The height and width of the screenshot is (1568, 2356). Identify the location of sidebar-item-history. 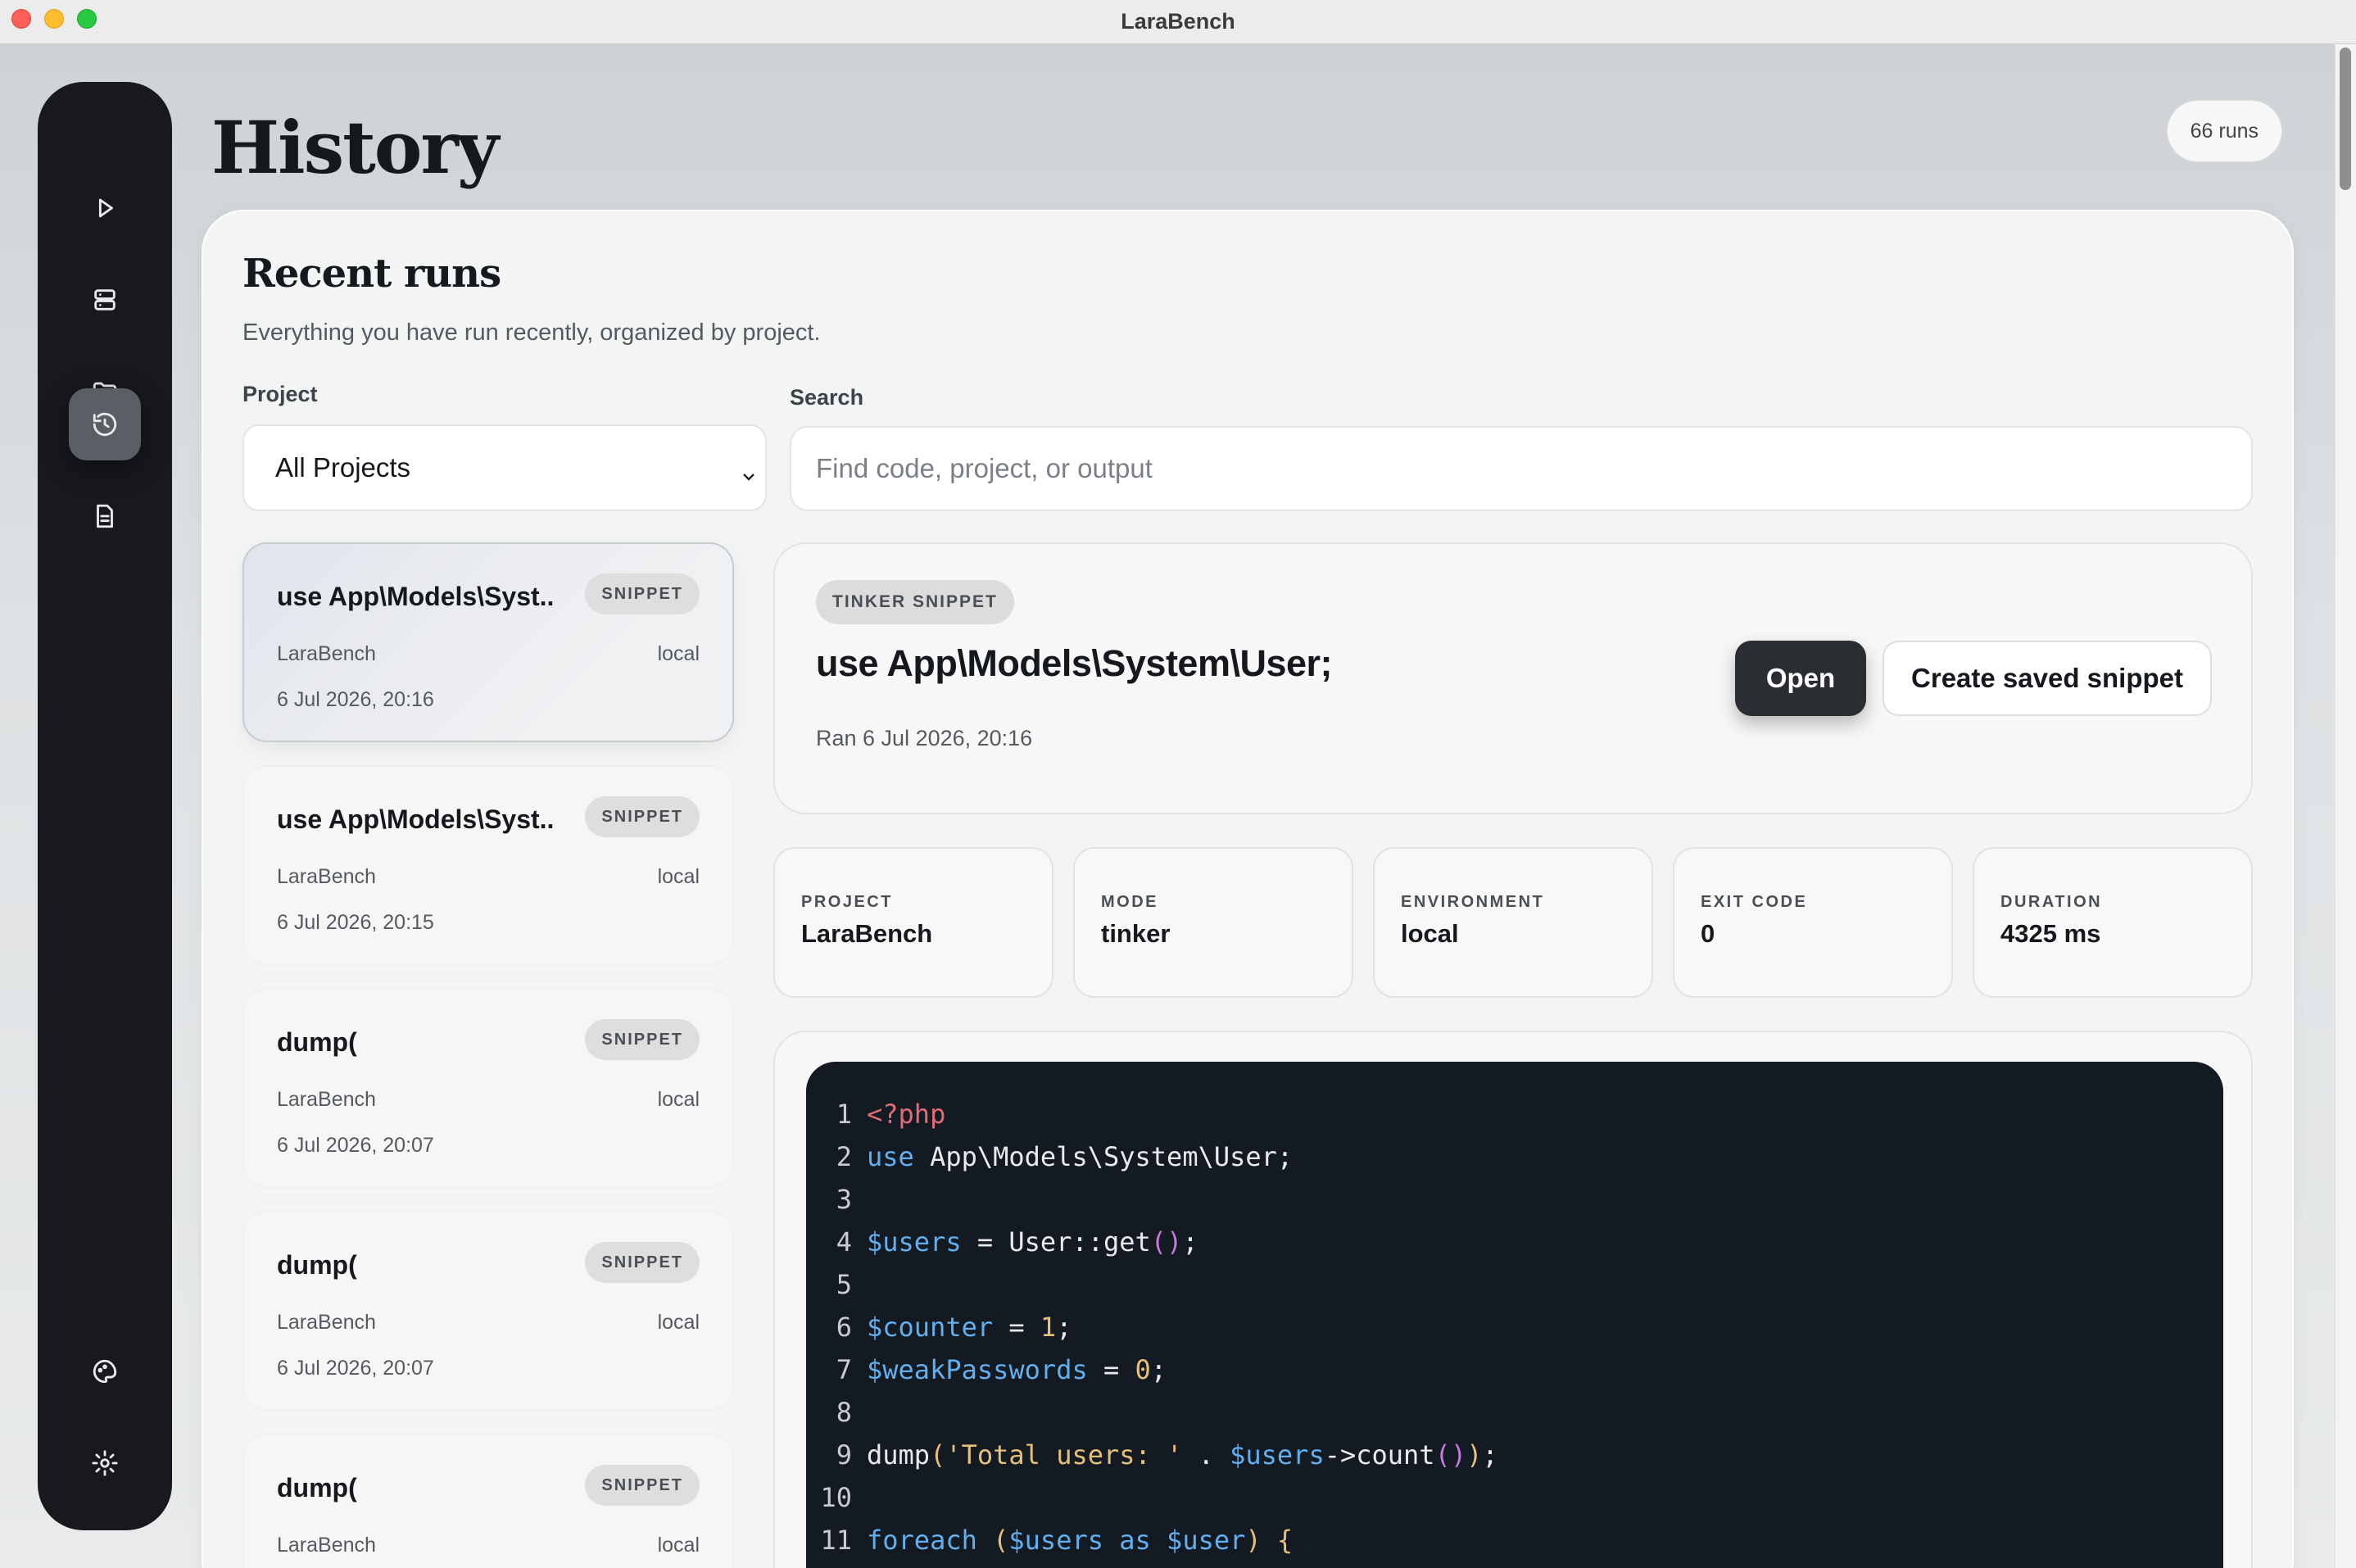
(105, 424).